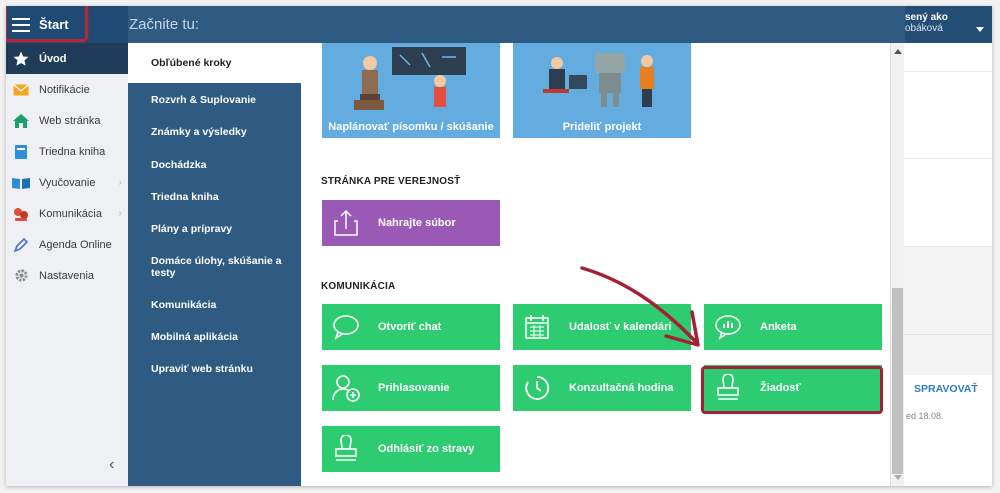 The image size is (1000, 493). I want to click on sidebar-item-label: Vyučovanie, so click(67, 182).